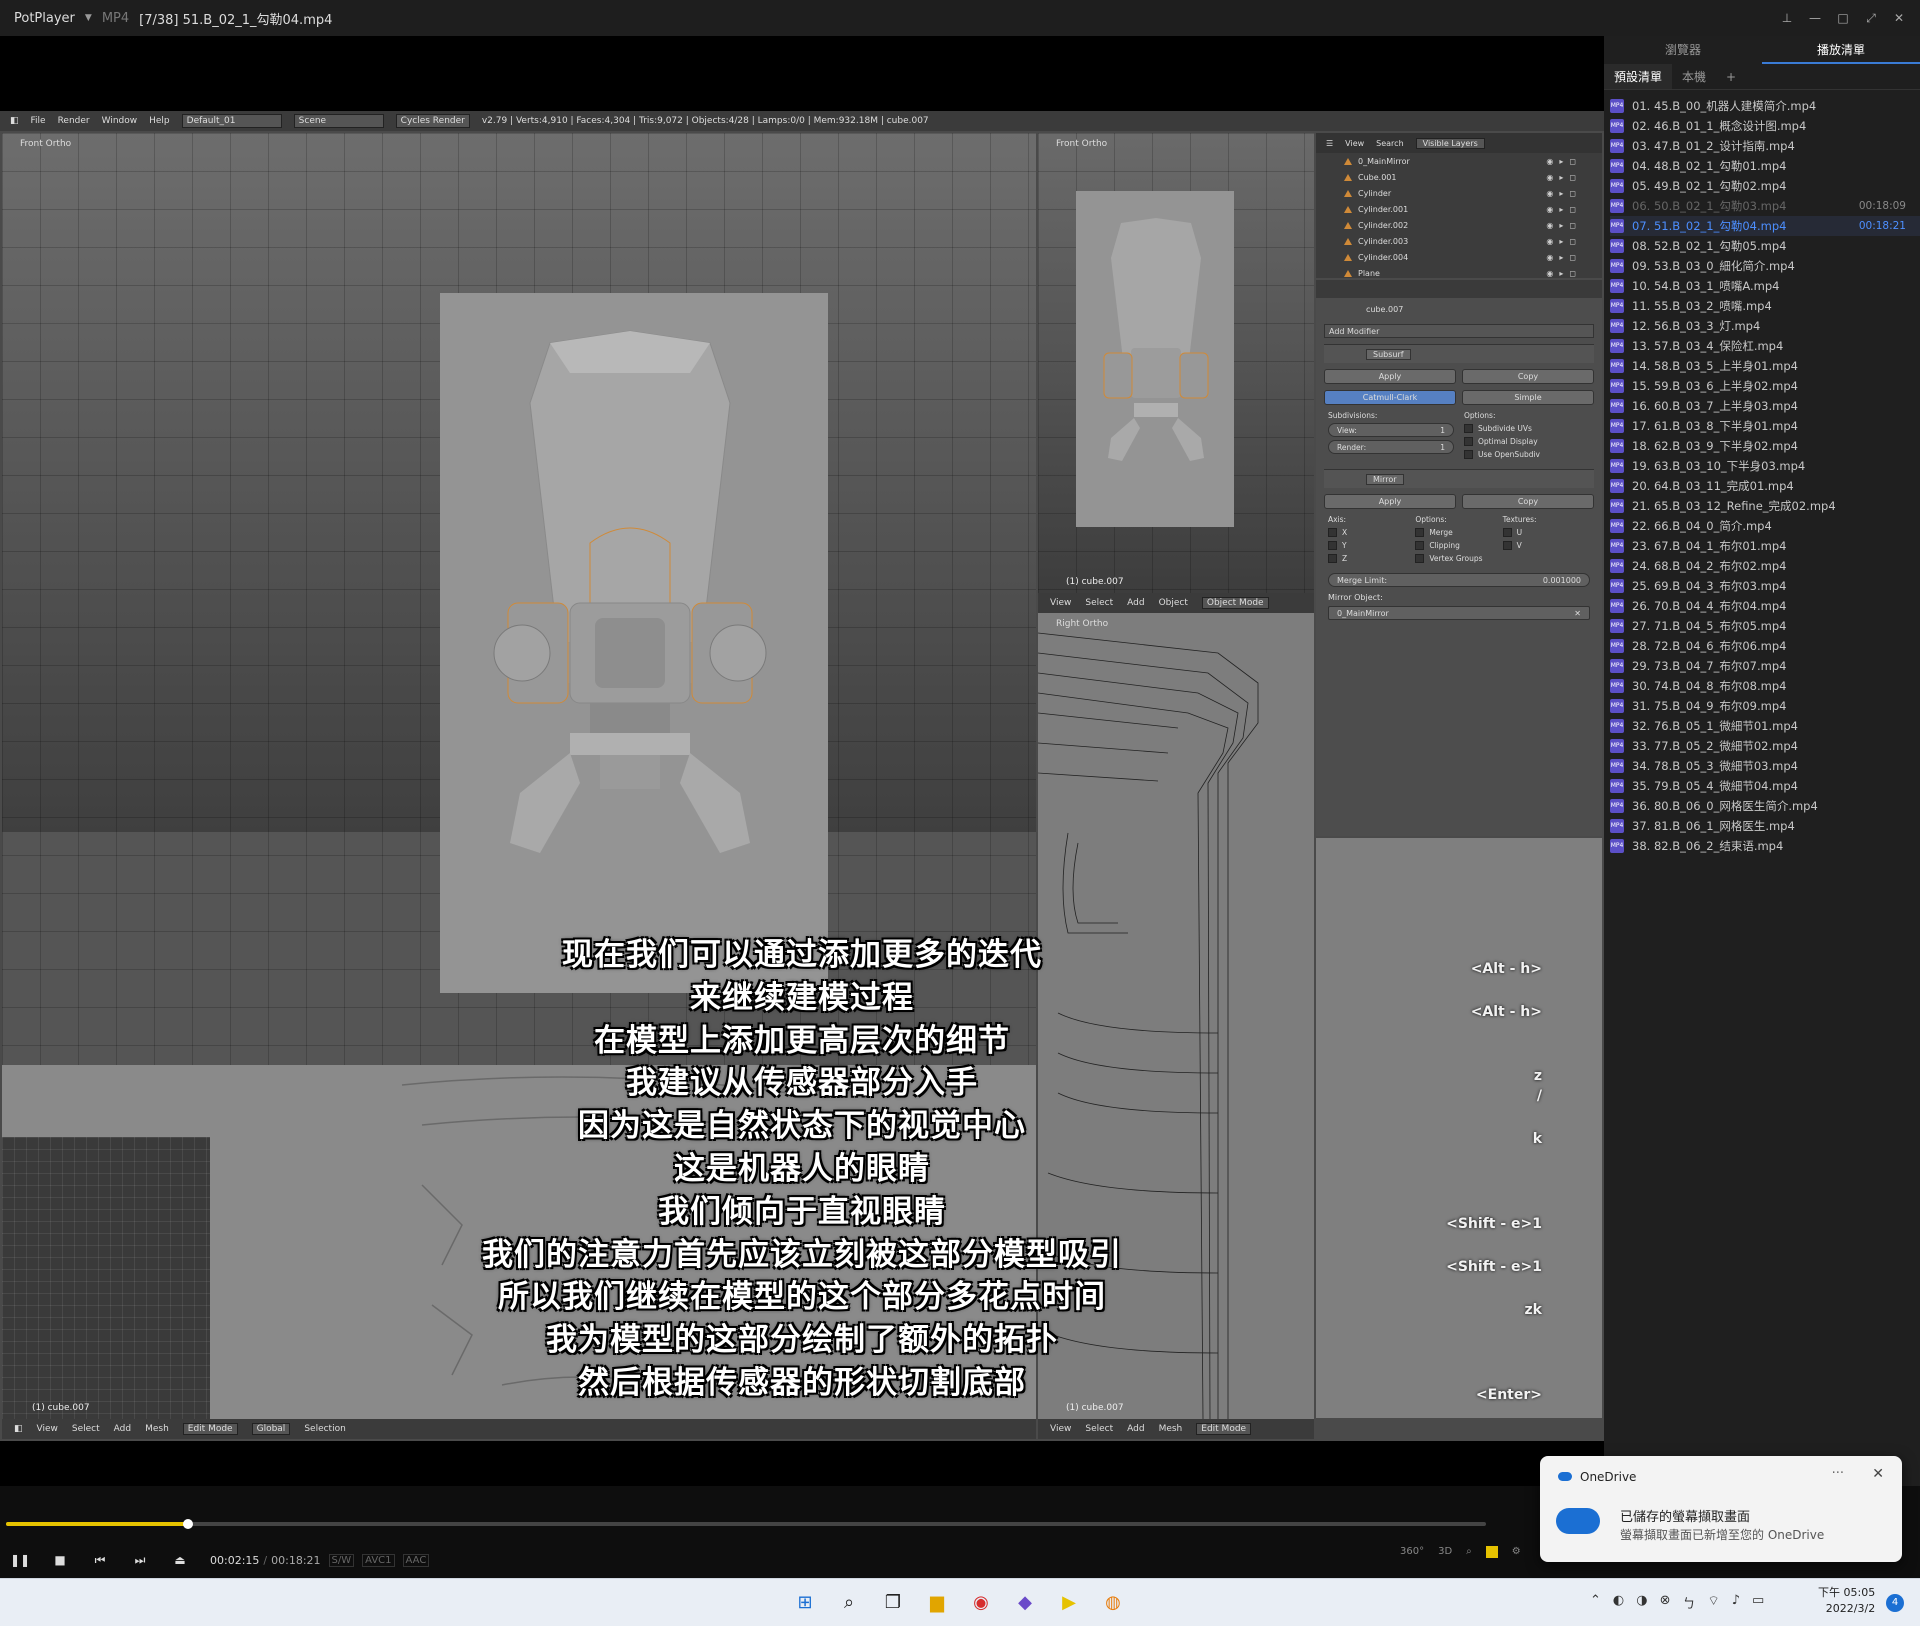 This screenshot has width=1920, height=1626. Describe the element at coordinates (1491, 1552) in the screenshot. I see `subtitle-icon` at that location.